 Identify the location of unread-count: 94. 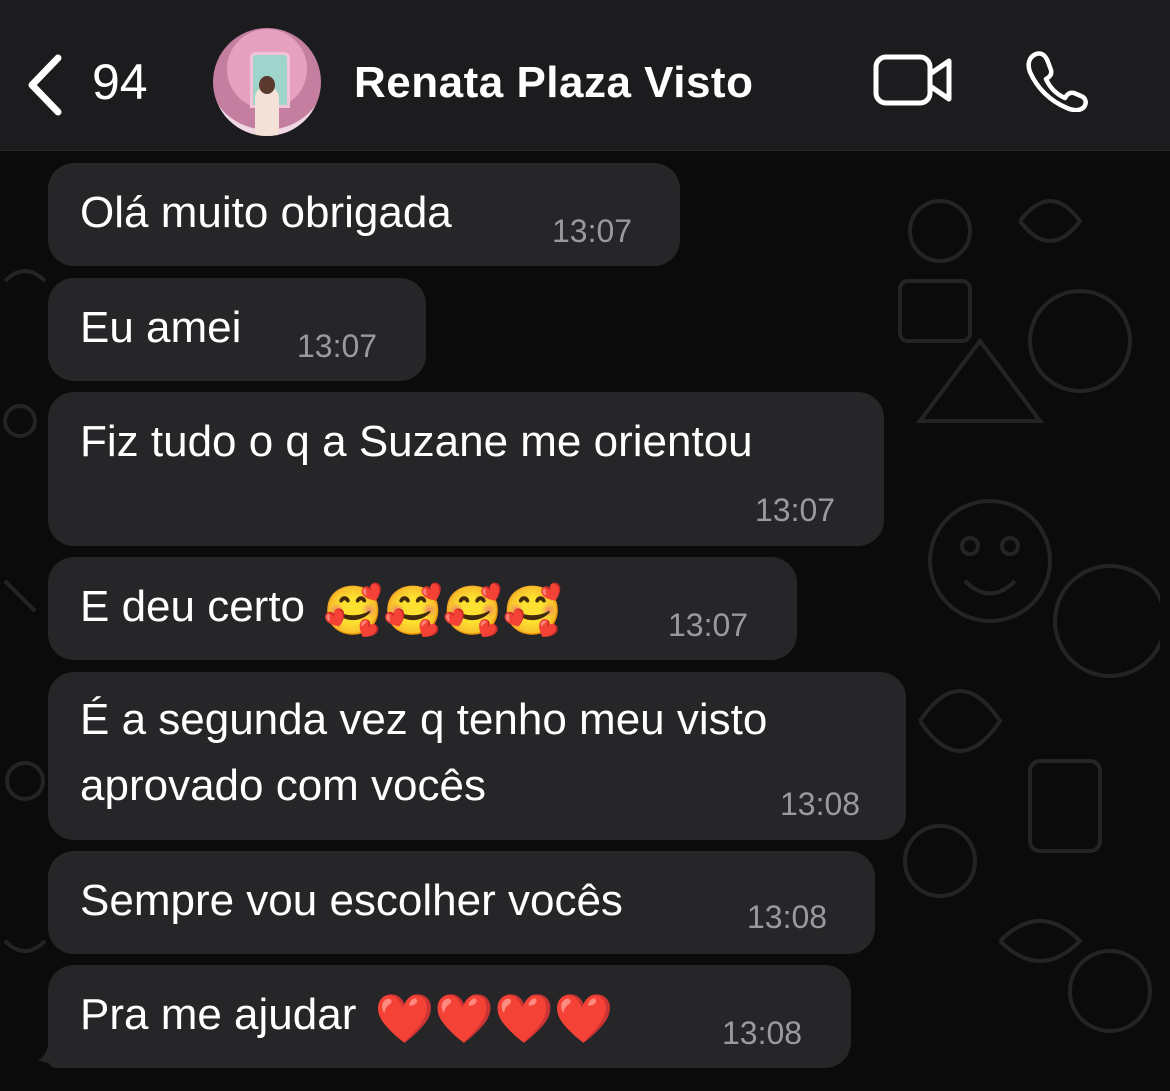
(120, 82).